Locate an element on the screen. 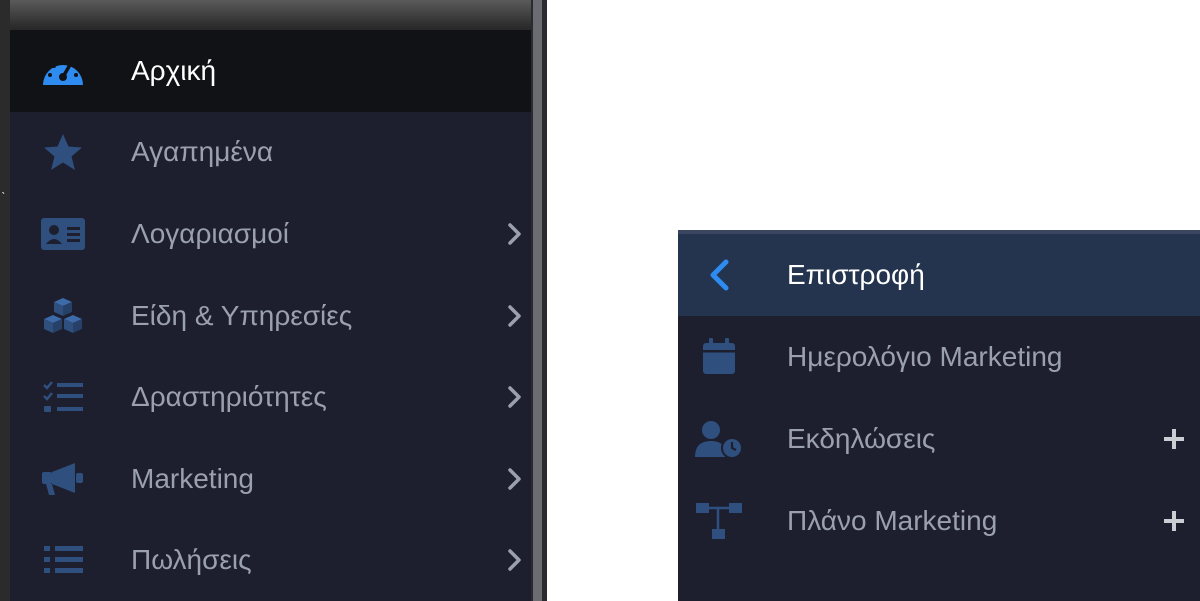  scrollbar-thumb is located at coordinates (537, 300).